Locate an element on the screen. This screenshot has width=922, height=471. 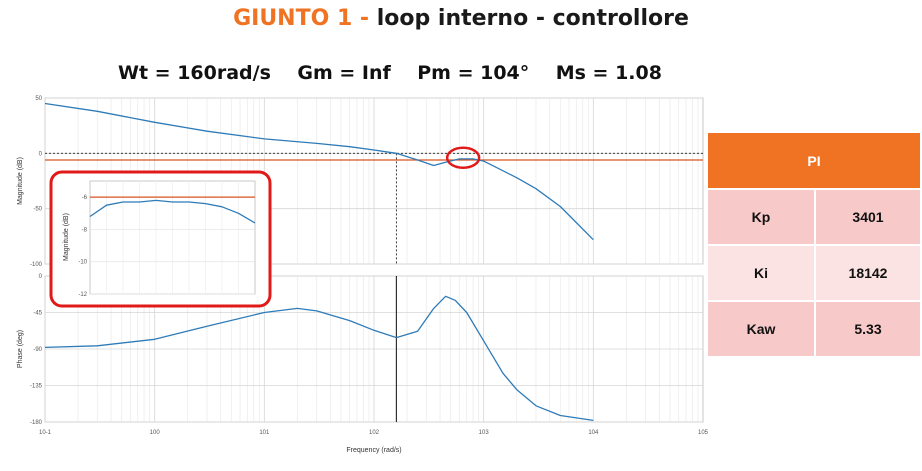
inset-tick-label: -12 is located at coordinates (82, 295).